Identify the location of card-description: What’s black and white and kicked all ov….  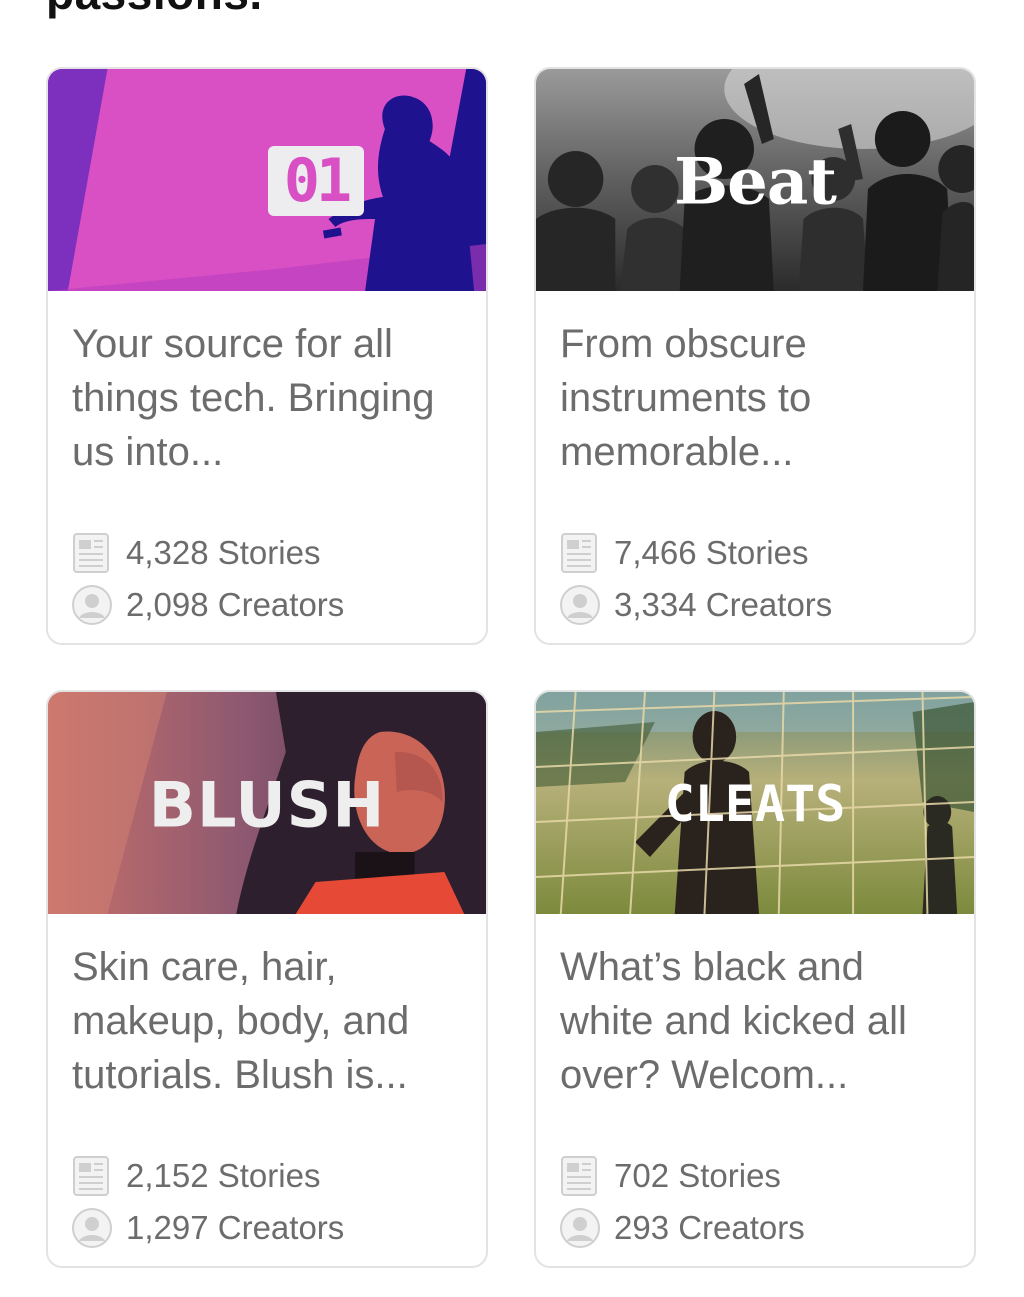
(733, 1021).